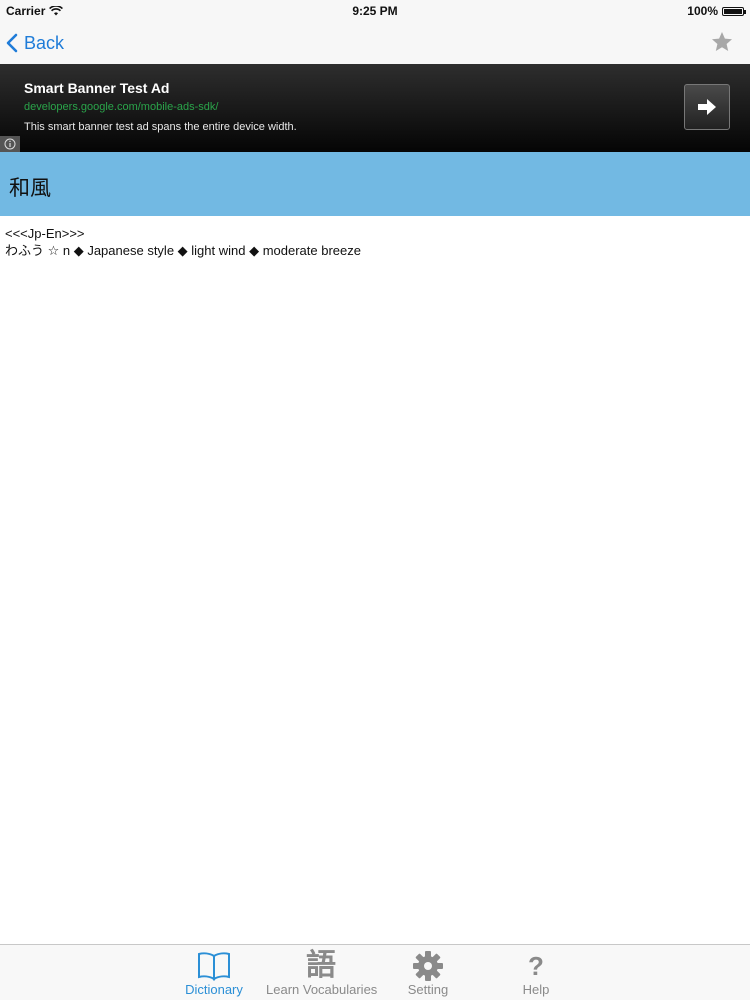 The height and width of the screenshot is (1001, 750). I want to click on tab-setting: Setting, so click(428, 973).